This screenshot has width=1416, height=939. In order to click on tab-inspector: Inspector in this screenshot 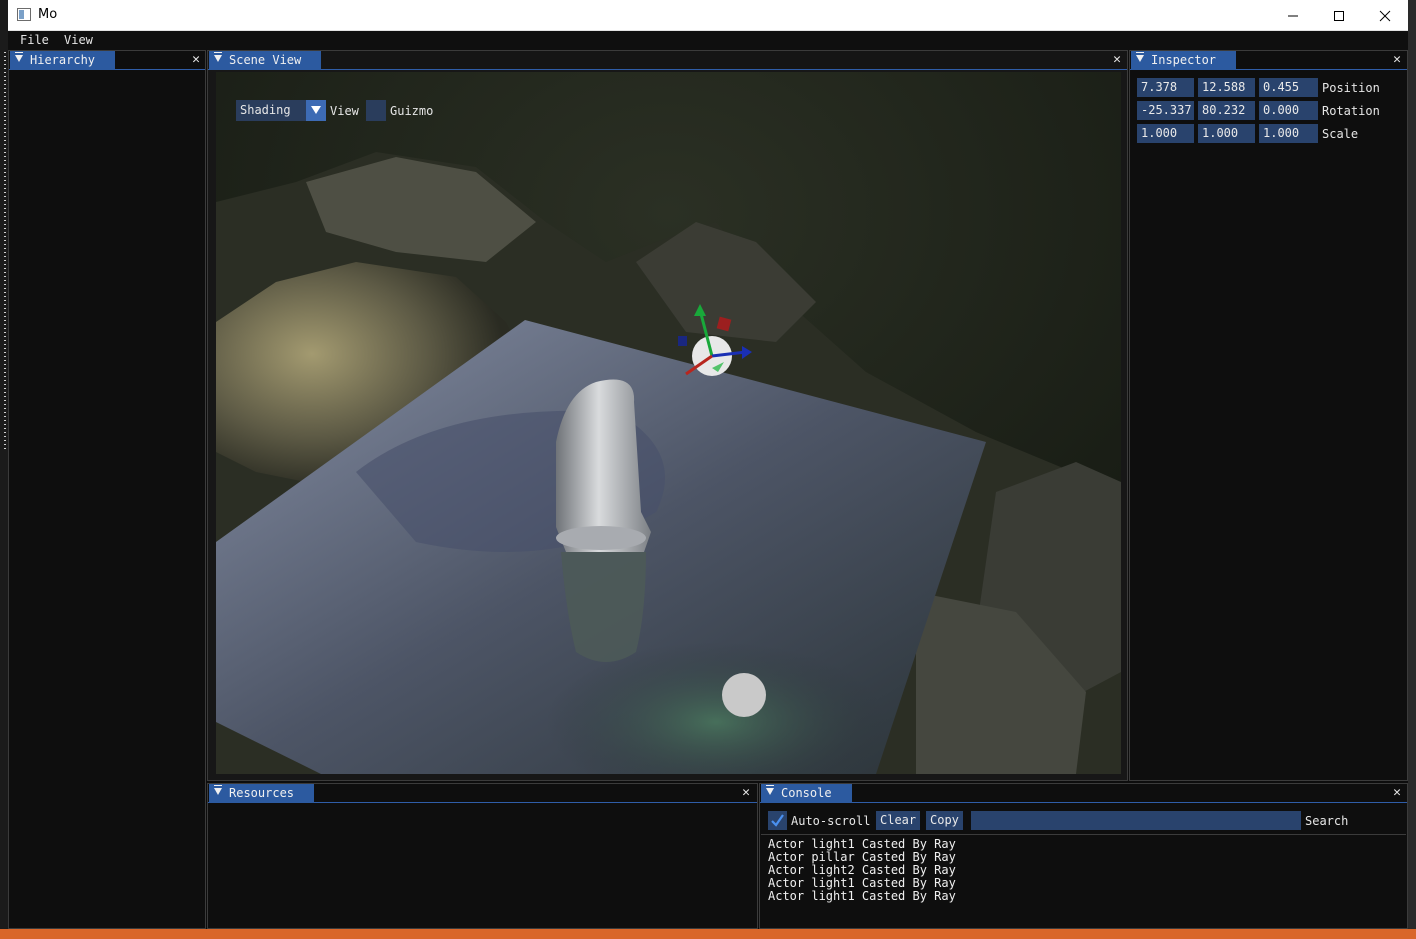, I will do `click(1184, 60)`.